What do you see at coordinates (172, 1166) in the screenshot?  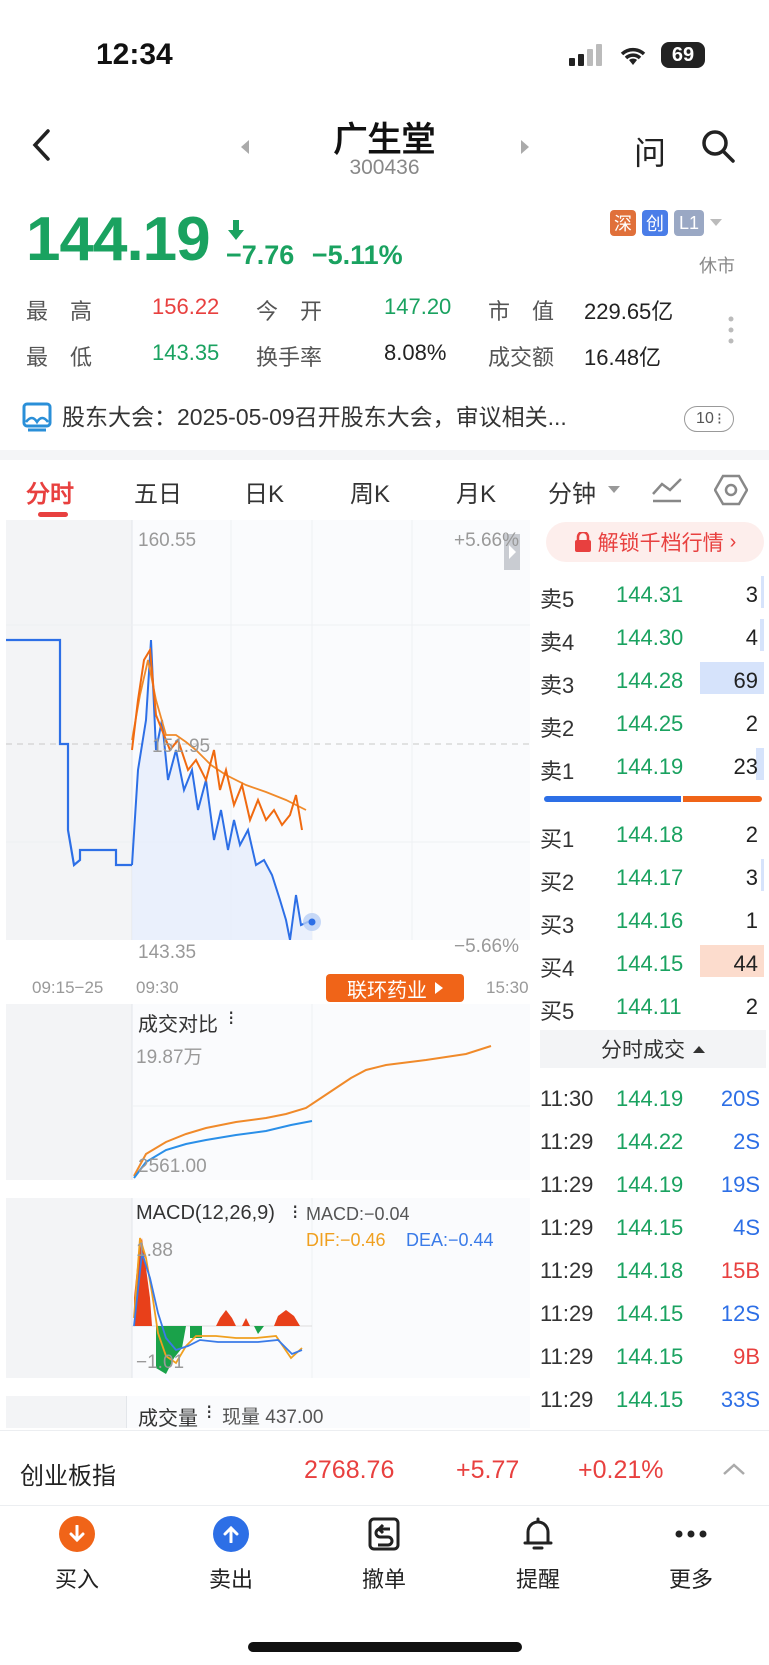 I see `volume-compare-bottom: 2561.00` at bounding box center [172, 1166].